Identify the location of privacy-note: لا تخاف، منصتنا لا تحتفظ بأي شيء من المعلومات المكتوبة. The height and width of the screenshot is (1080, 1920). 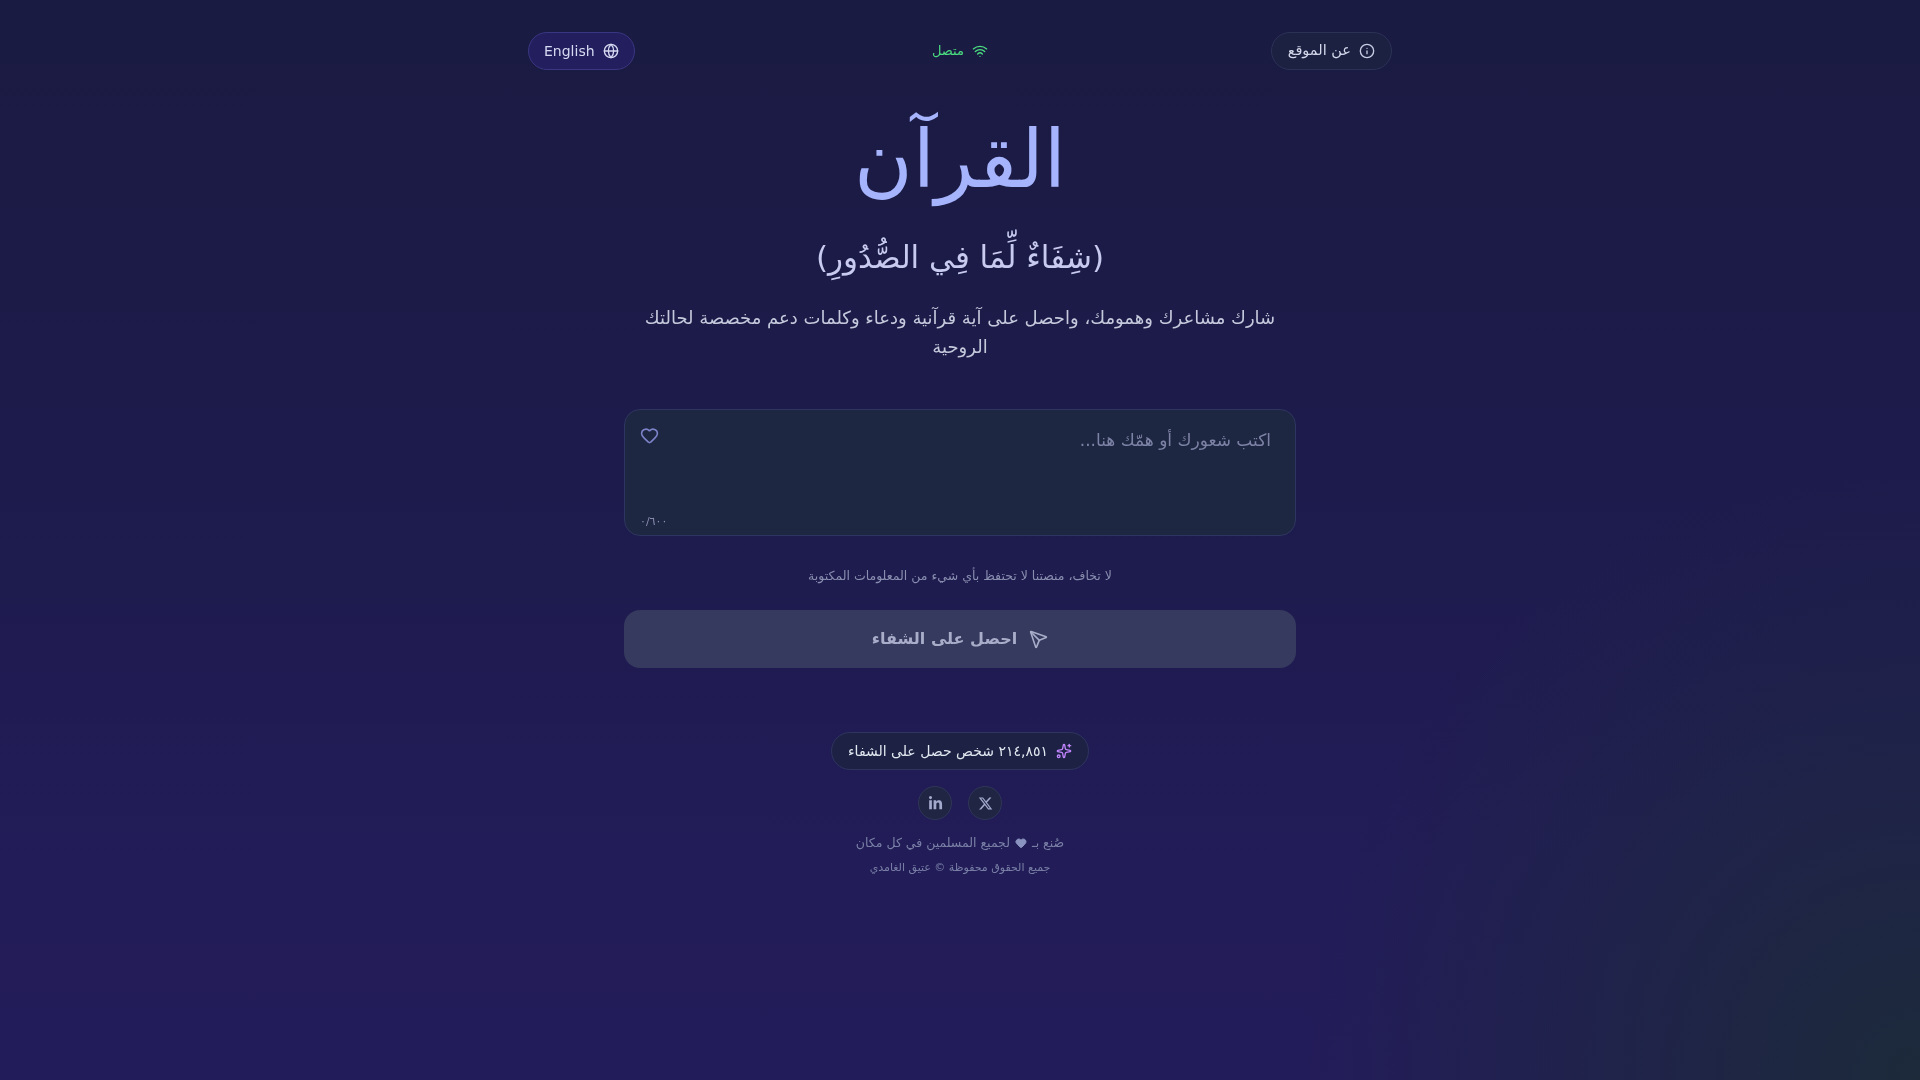
(960, 576).